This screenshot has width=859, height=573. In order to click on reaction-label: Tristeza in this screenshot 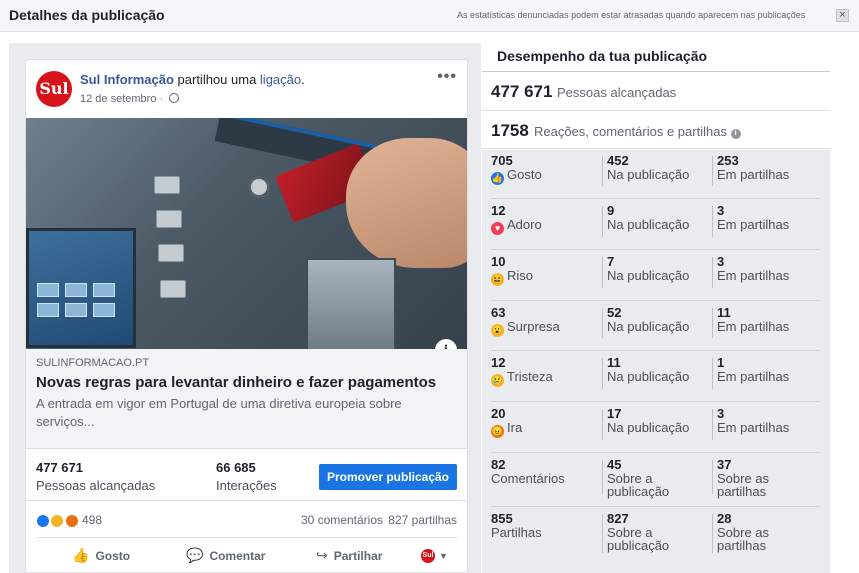, I will do `click(530, 376)`.